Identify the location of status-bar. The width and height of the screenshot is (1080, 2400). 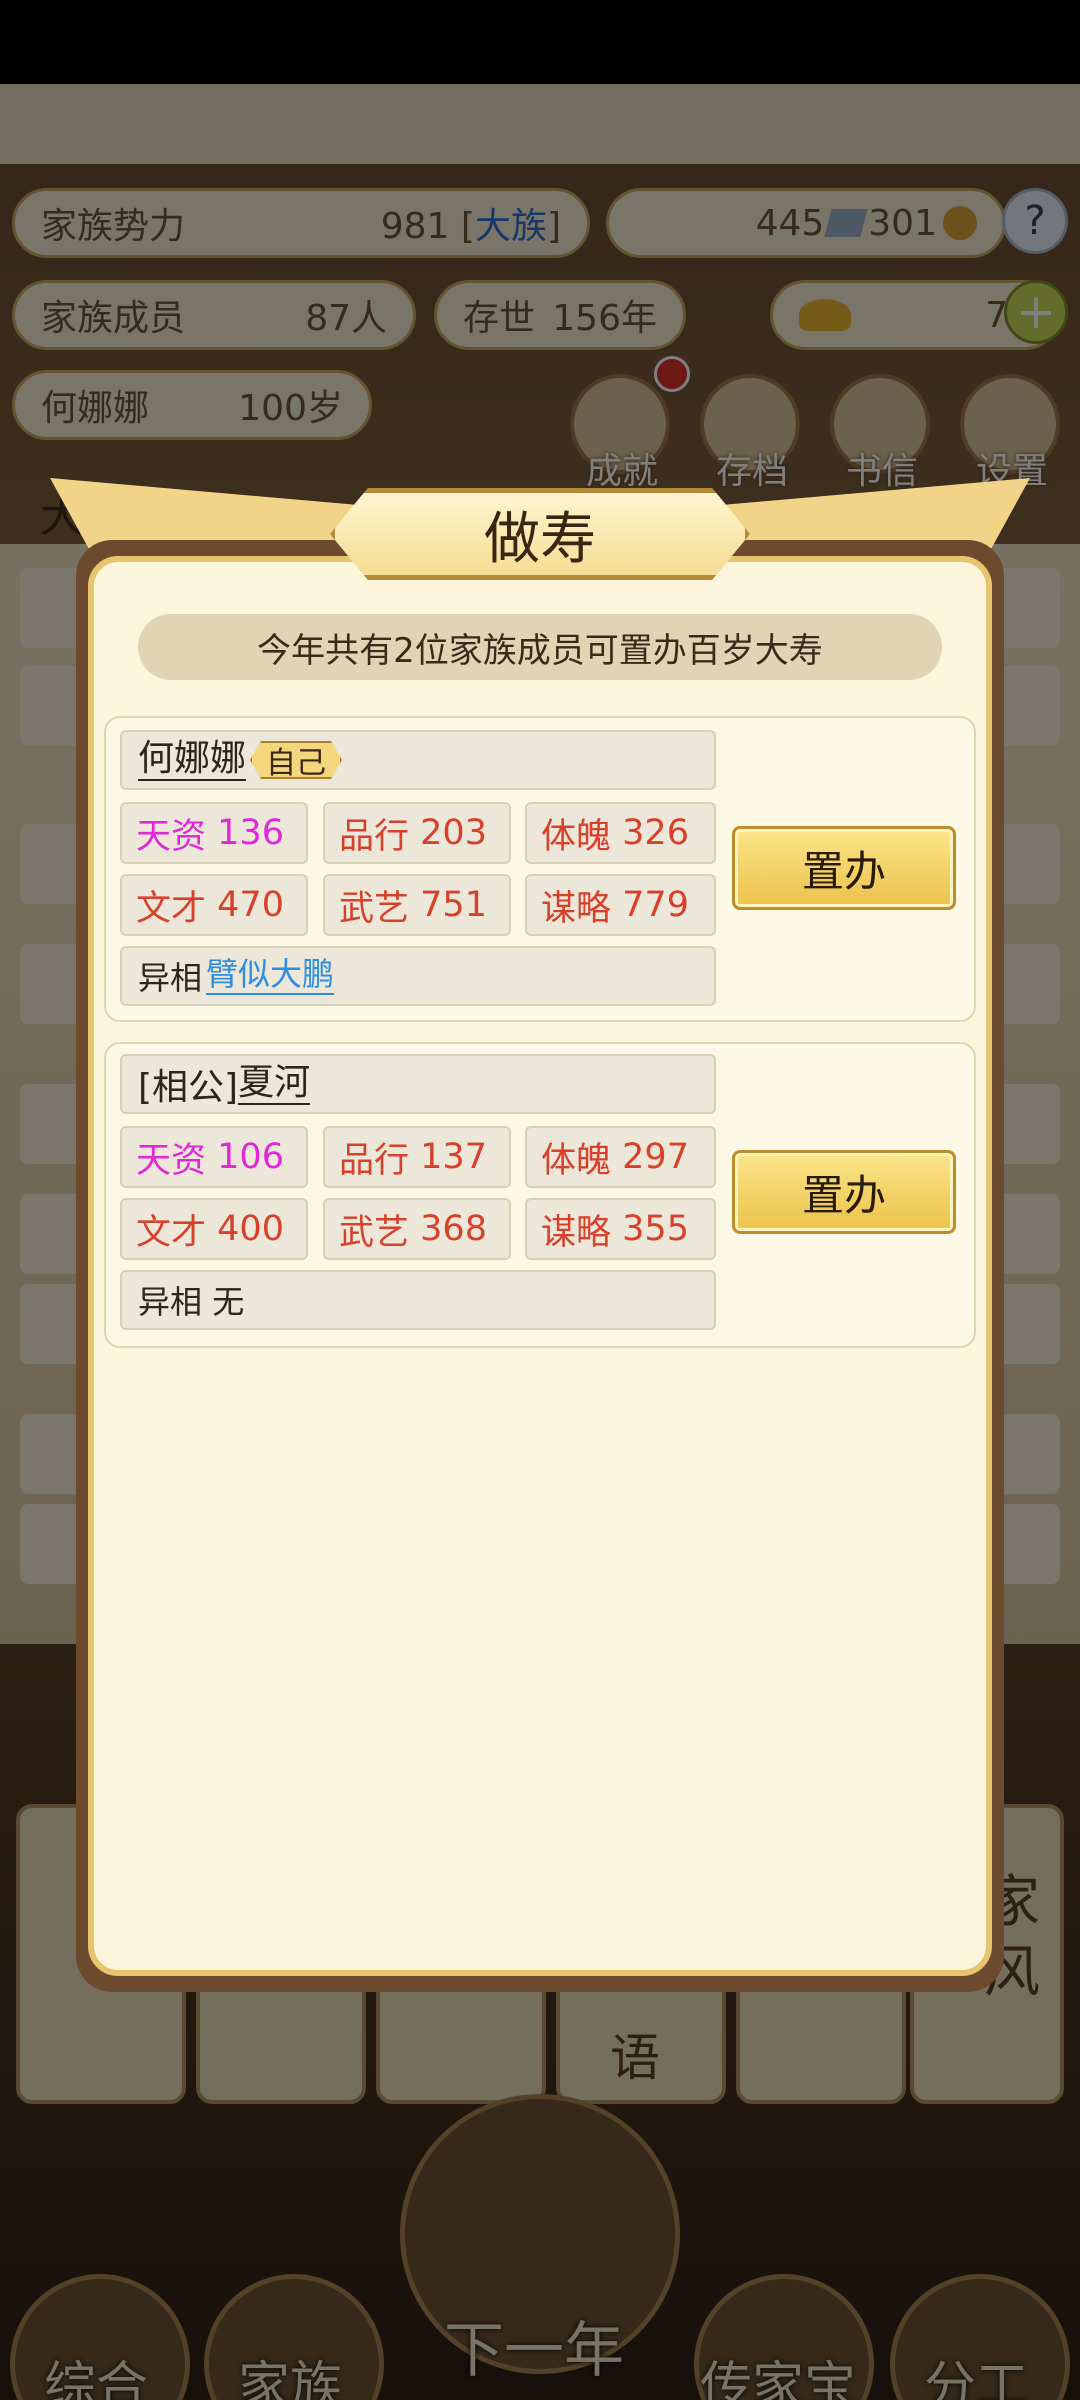
(540, 42).